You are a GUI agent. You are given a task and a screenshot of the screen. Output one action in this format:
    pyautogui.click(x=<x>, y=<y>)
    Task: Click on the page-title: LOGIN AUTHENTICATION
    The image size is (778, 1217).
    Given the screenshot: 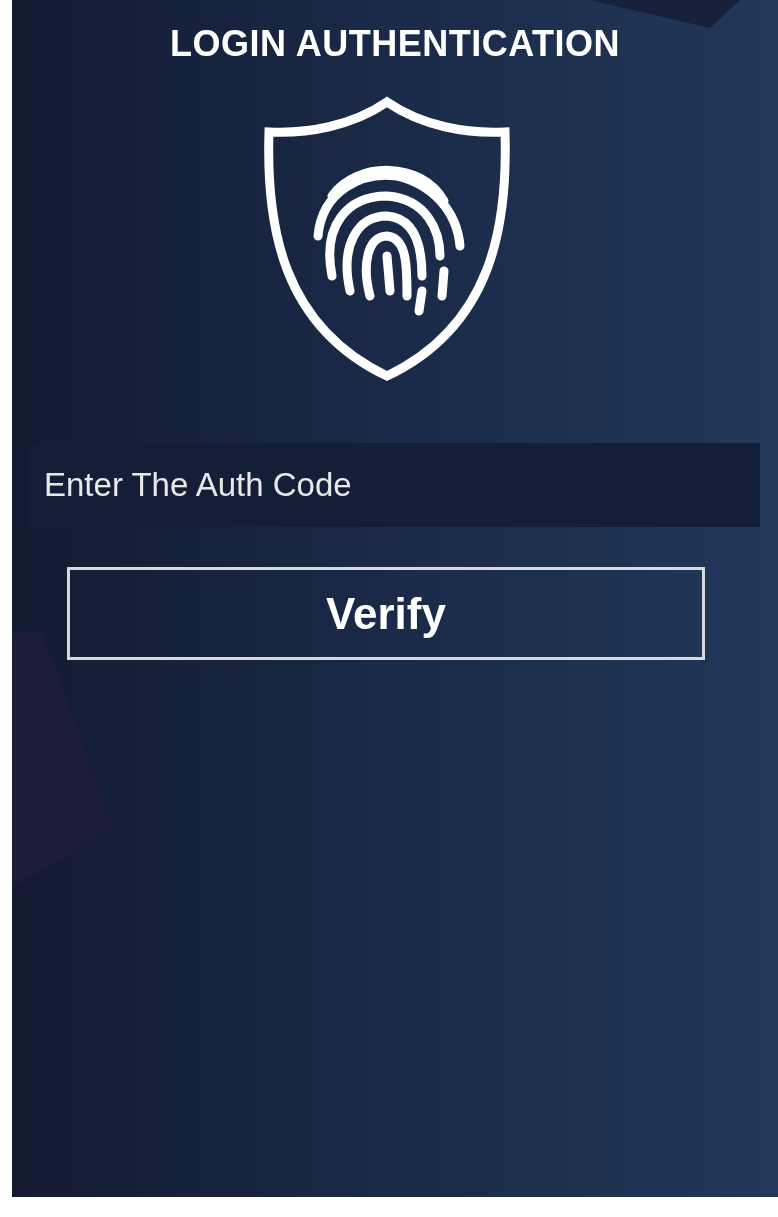 What is the action you would take?
    pyautogui.click(x=395, y=44)
    